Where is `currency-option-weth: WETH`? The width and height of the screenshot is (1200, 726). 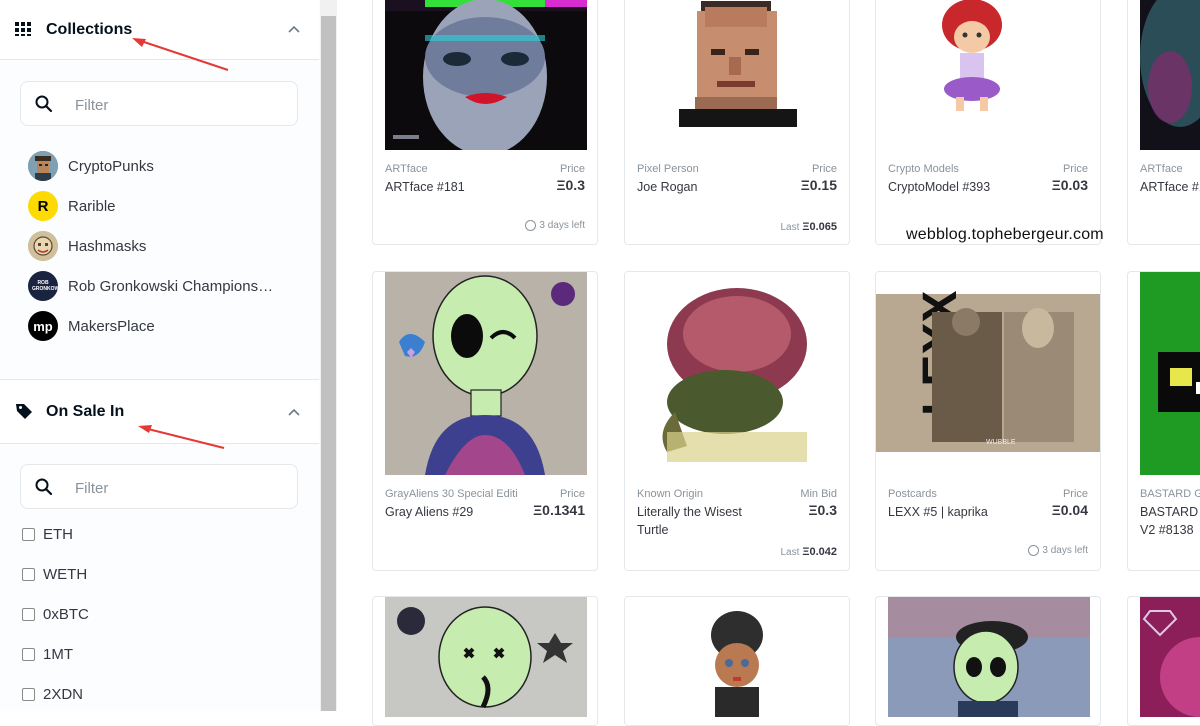
currency-option-weth: WETH is located at coordinates (54, 574).